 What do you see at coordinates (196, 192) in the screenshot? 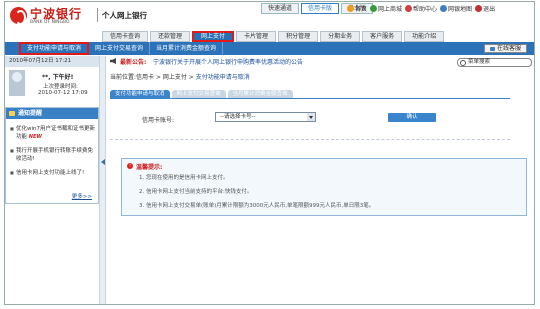
I see `tip-line: 2. 信用卡网上支付当前支持的平台:快钱支付。` at bounding box center [196, 192].